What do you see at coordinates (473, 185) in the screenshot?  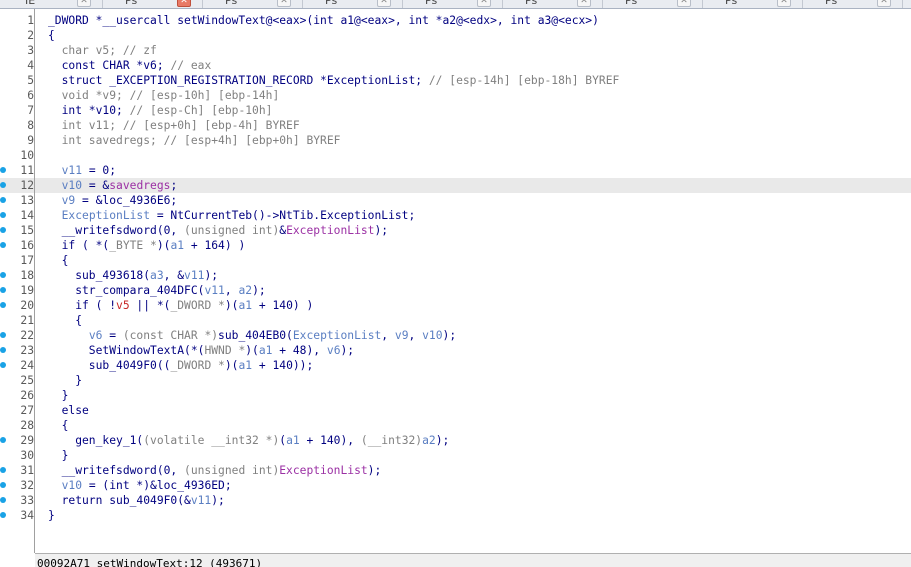 I see `code-line: v10 = &savedregs;` at bounding box center [473, 185].